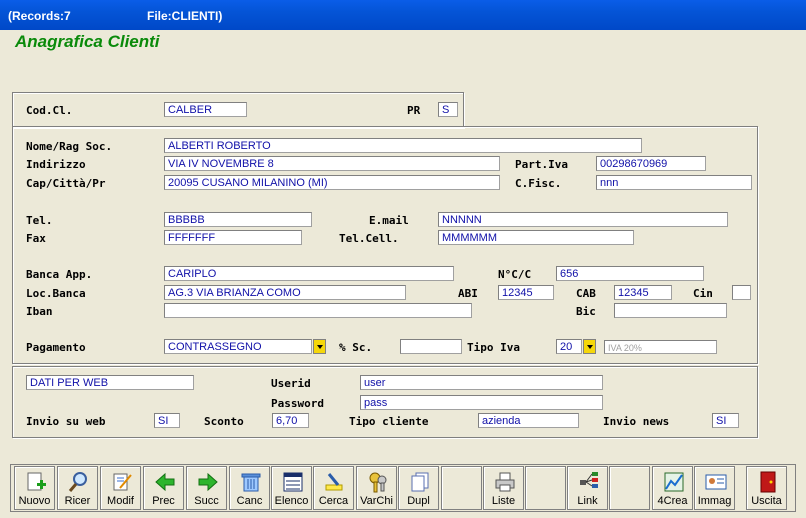 This screenshot has width=806, height=518. Describe the element at coordinates (389, 220) in the screenshot. I see `email-label: E.mail` at that location.